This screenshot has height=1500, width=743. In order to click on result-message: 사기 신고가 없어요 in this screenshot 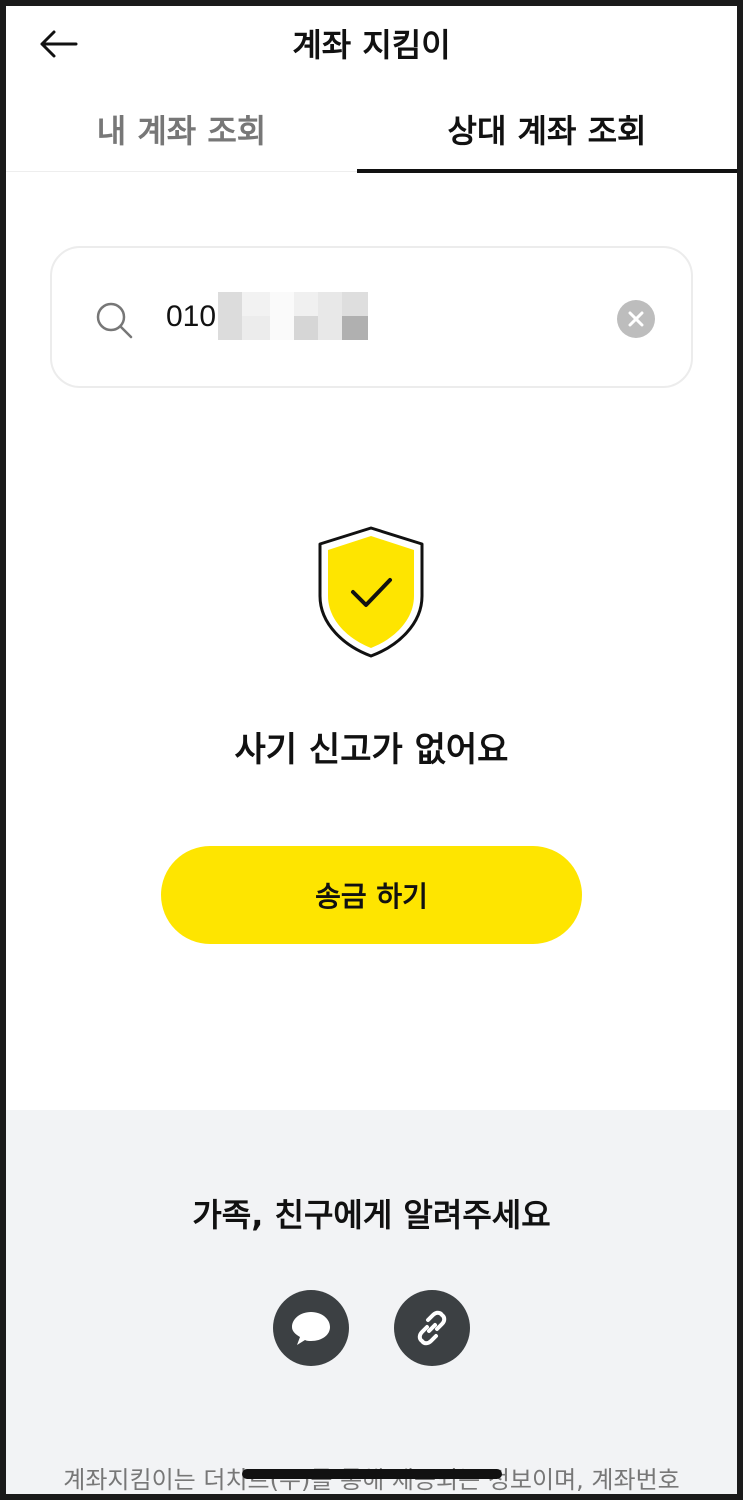, I will do `click(371, 750)`.